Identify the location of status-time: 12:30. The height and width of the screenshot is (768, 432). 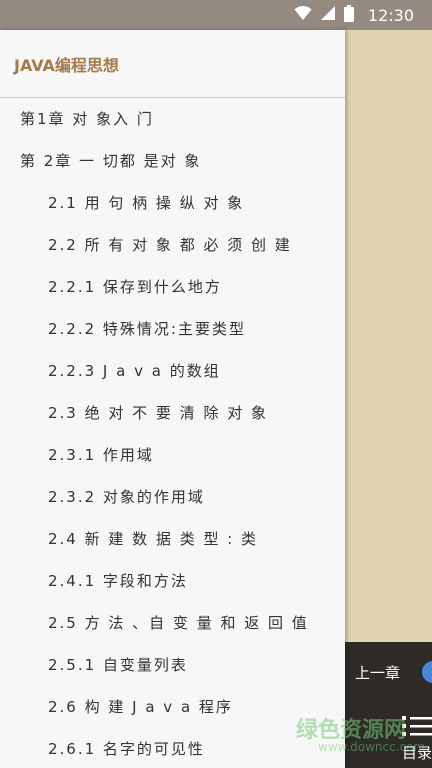
(390, 15).